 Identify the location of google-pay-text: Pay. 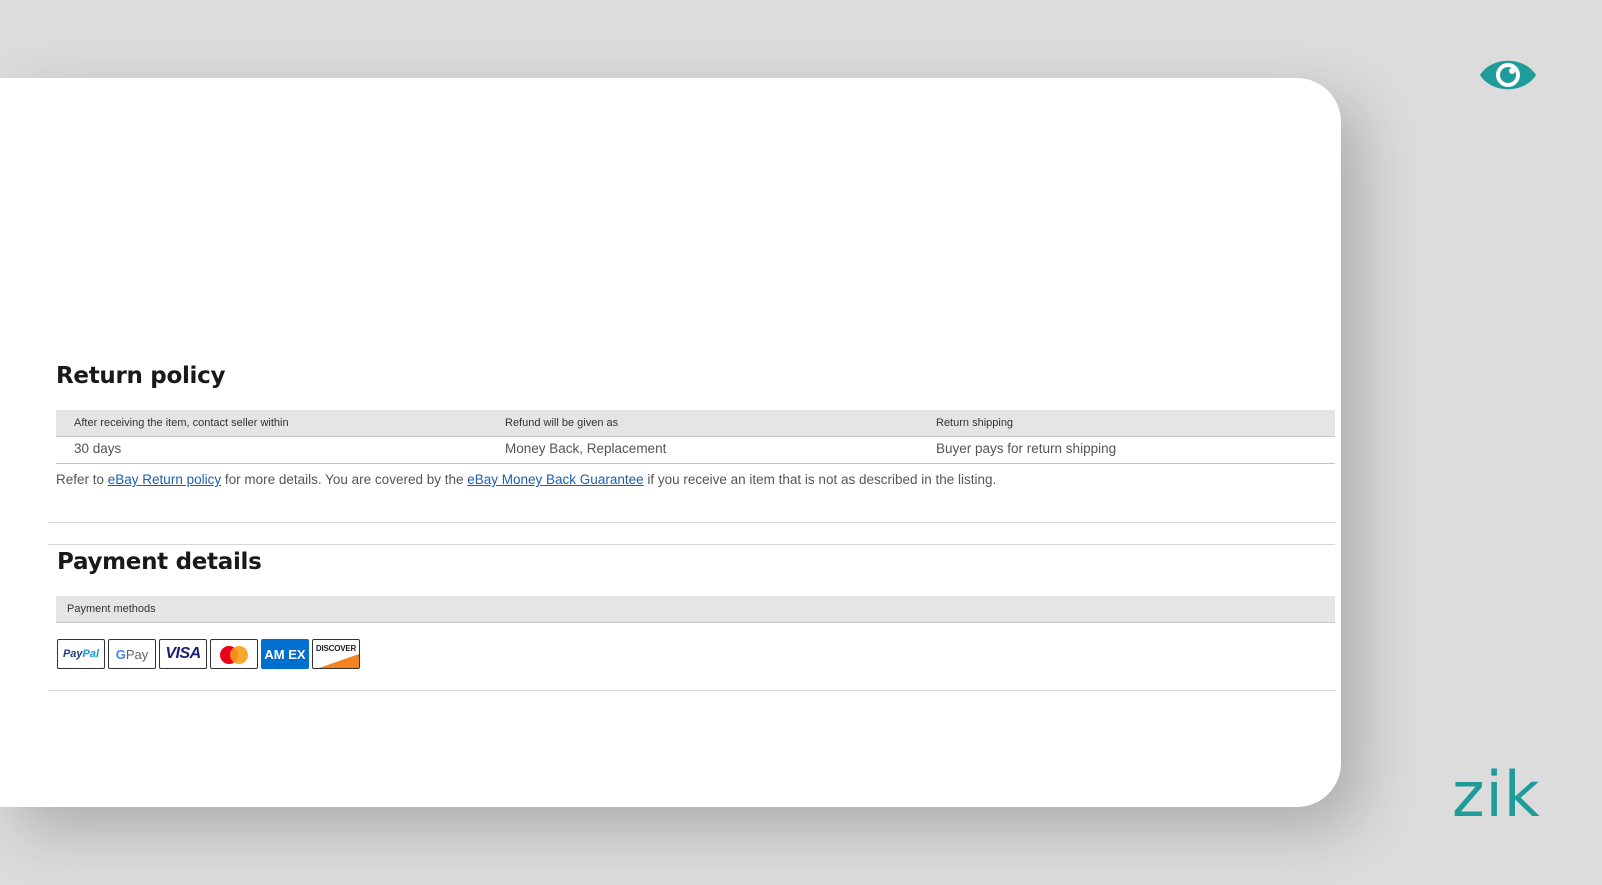
(137, 654).